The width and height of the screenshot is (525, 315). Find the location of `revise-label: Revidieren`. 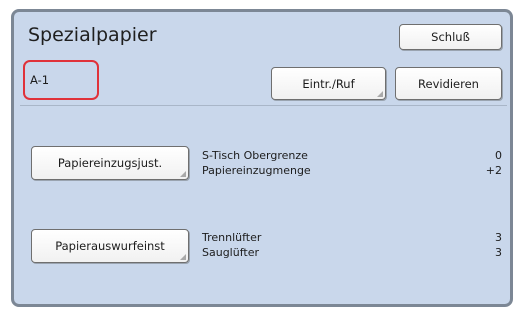

revise-label: Revidieren is located at coordinates (448, 83).